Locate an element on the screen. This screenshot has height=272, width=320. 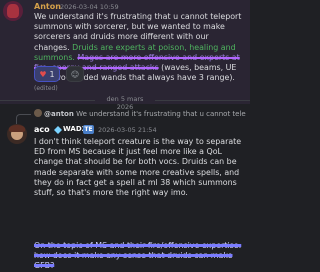
message-timestamp: 2026-03-05 21:54 is located at coordinates (127, 130).